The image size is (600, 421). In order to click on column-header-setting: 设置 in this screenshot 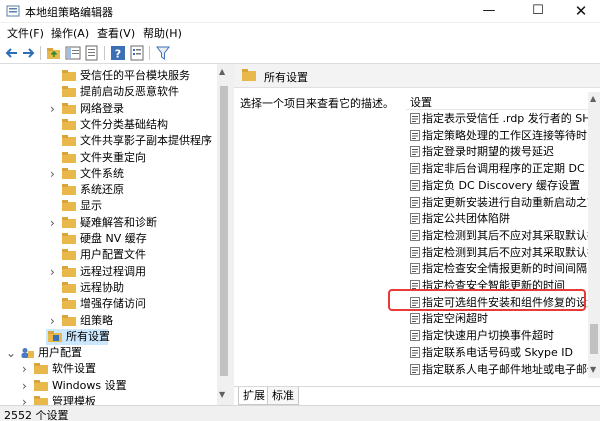, I will do `click(497, 101)`.